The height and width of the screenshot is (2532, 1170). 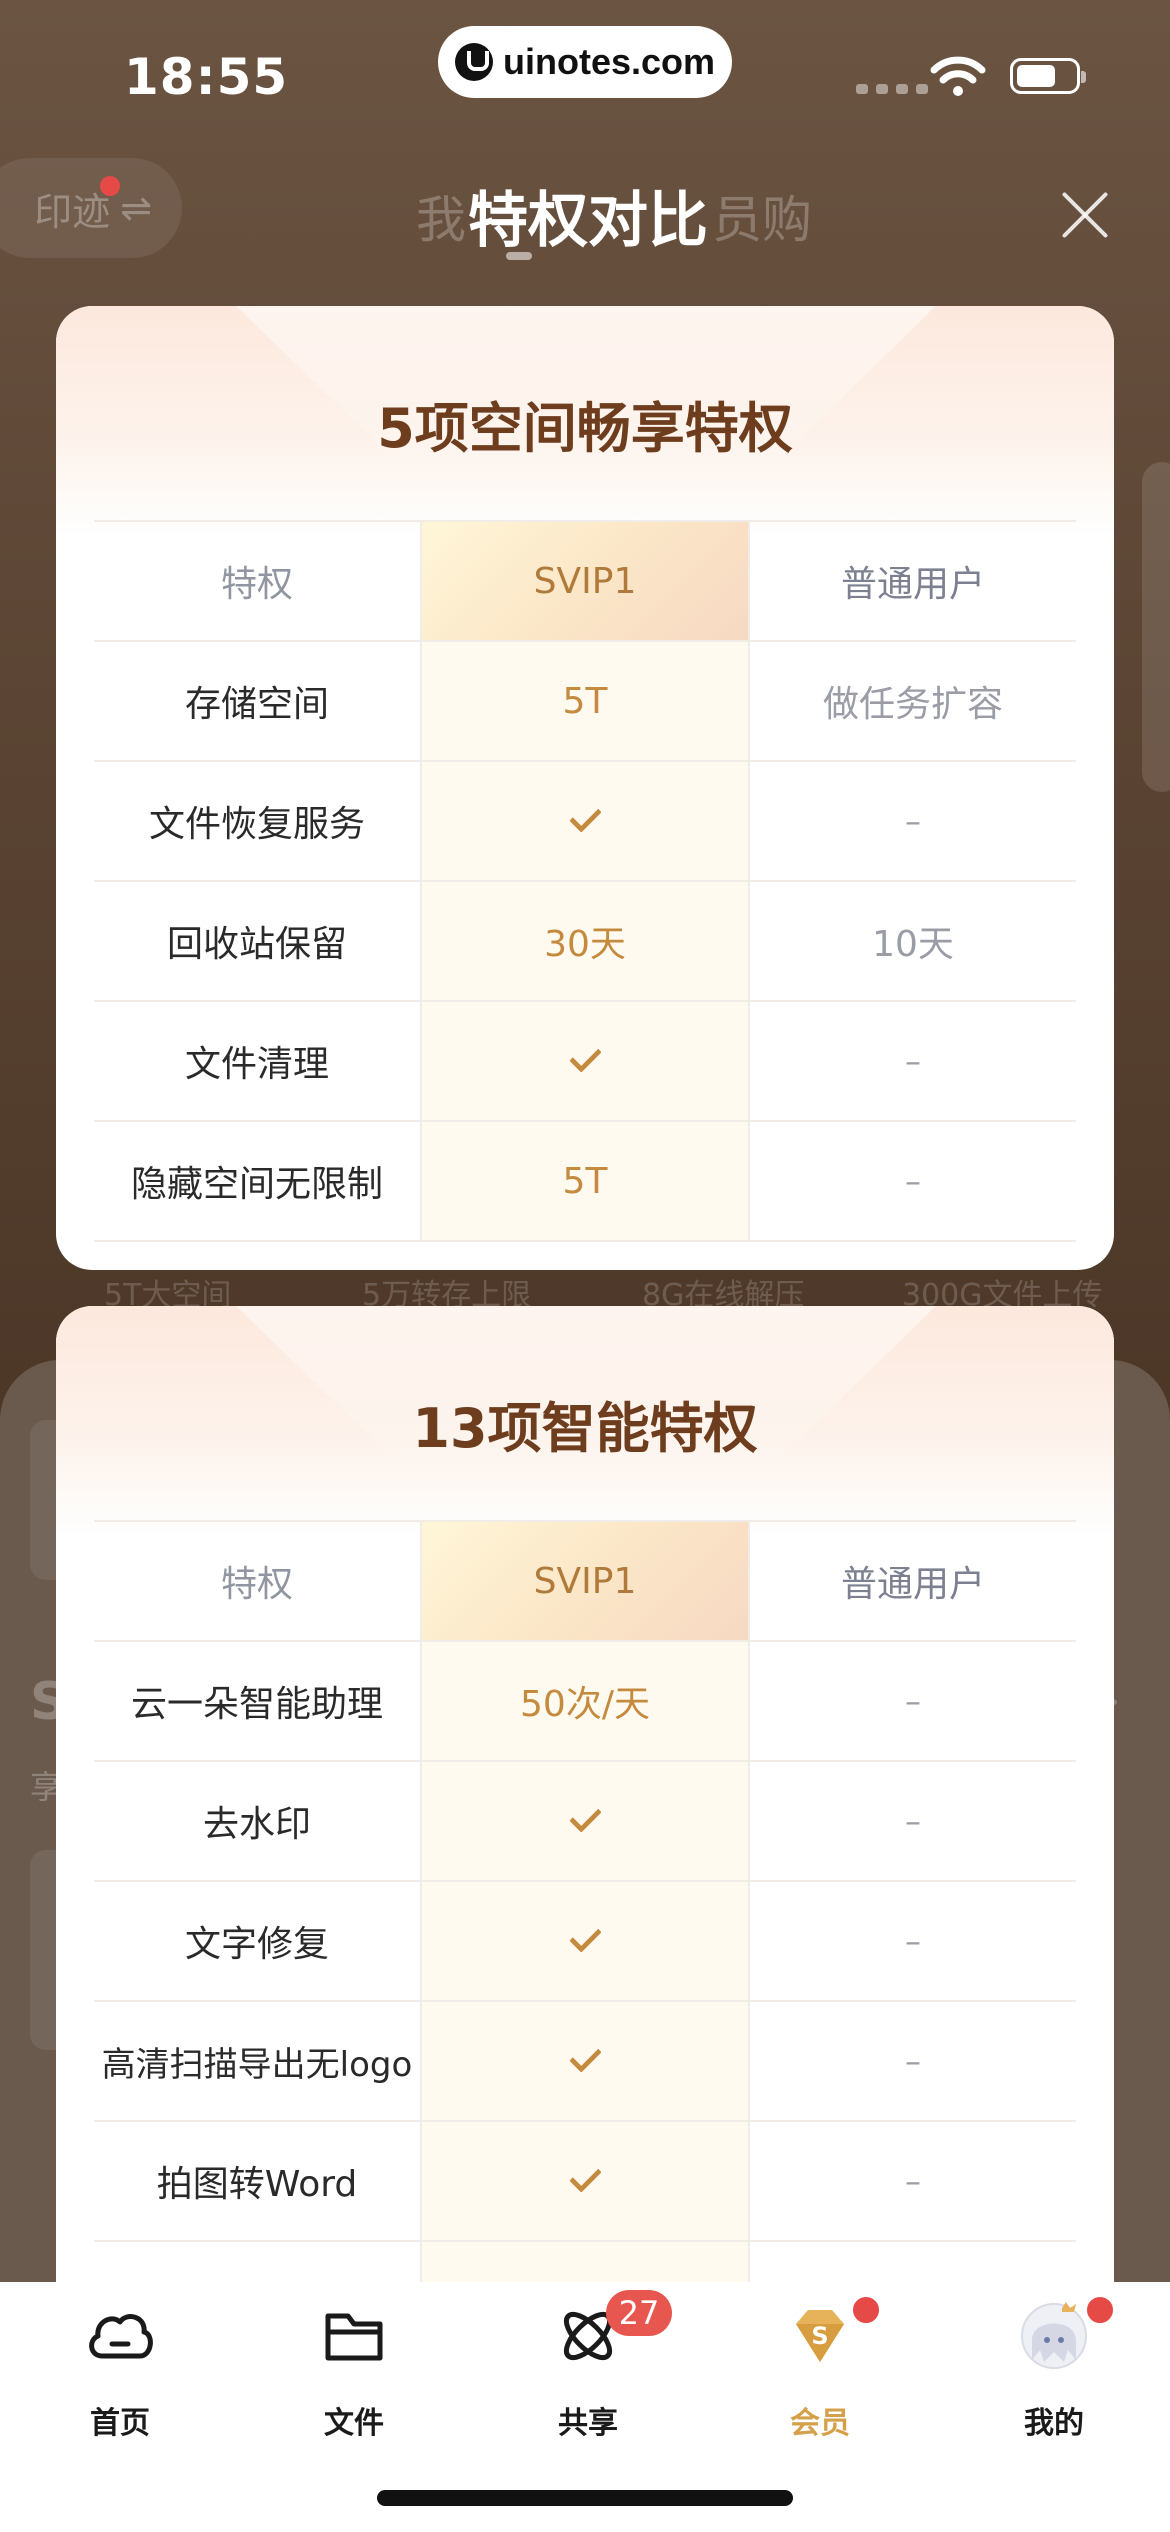 What do you see at coordinates (1085, 215) in the screenshot?
I see `close-icon` at bounding box center [1085, 215].